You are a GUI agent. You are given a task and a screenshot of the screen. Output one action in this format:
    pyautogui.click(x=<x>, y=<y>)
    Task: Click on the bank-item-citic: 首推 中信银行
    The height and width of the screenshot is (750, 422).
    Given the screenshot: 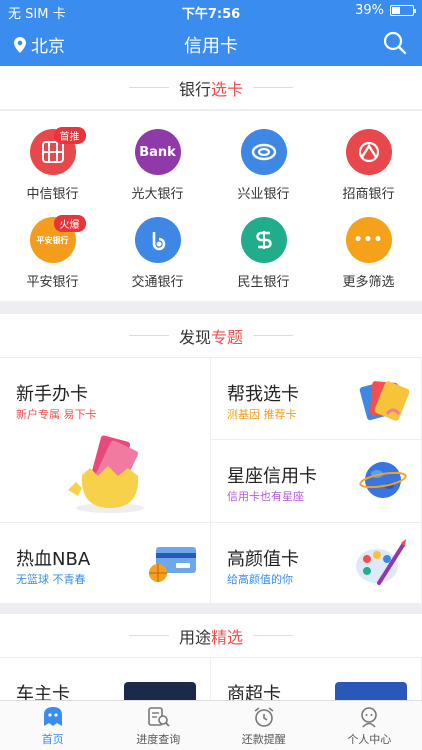 What is the action you would take?
    pyautogui.click(x=52, y=156)
    